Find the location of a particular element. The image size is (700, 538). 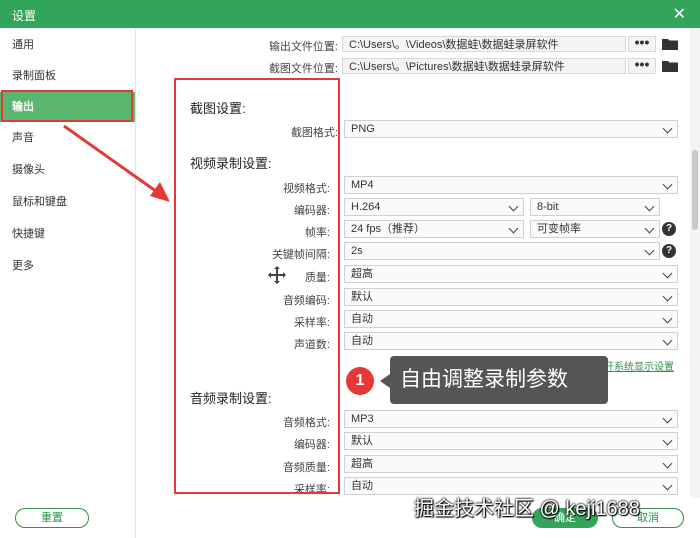

sidebar-item-more: 更多 is located at coordinates (67, 266).